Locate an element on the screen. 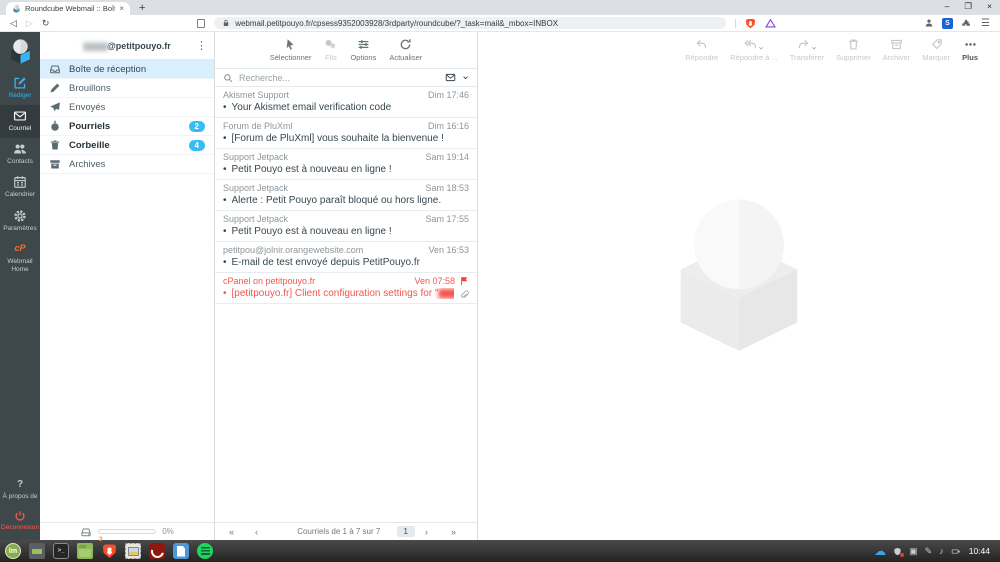  s-lectionner-button: Sélectionner is located at coordinates (290, 50).